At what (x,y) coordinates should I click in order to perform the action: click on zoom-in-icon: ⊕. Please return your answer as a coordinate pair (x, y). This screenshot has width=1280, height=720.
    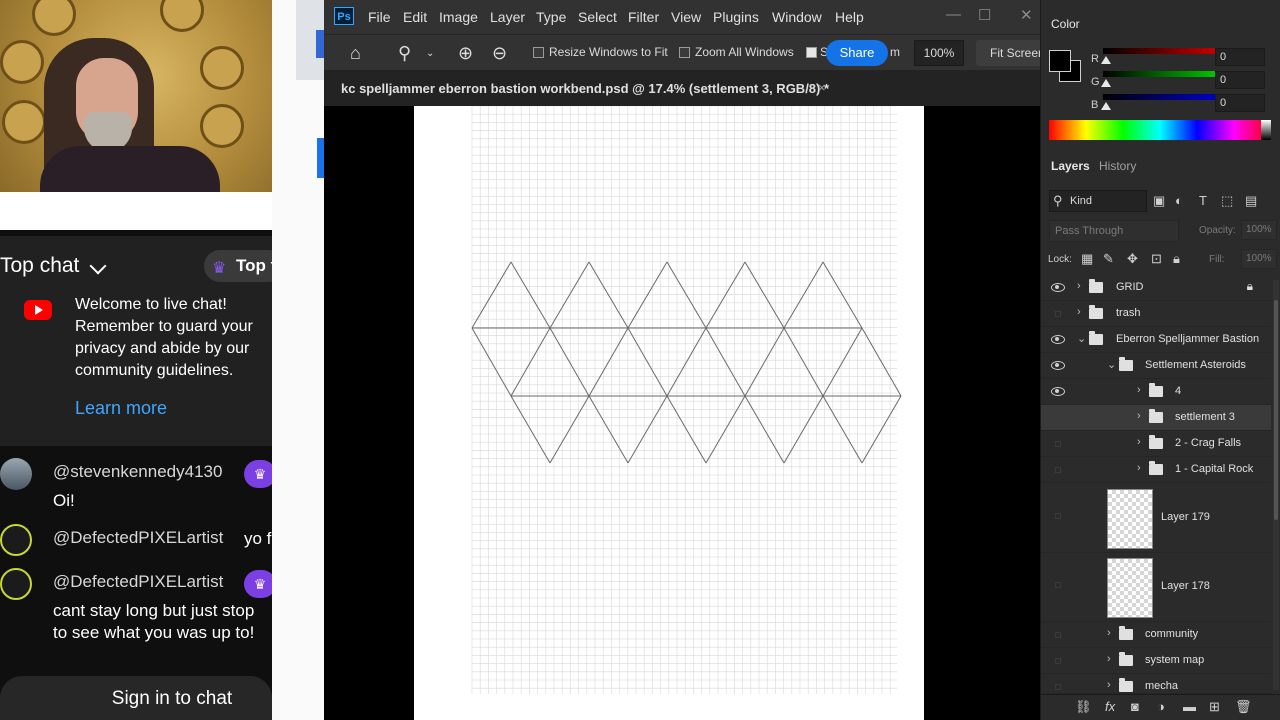
    Looking at the image, I should click on (465, 53).